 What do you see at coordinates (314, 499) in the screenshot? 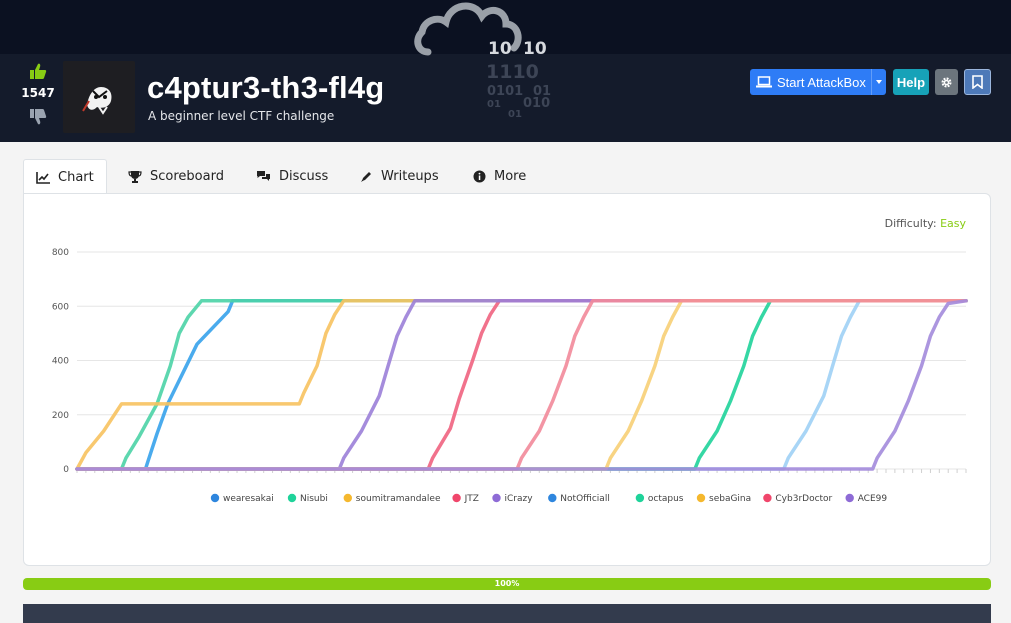
I see `legend-label: Nisubi` at bounding box center [314, 499].